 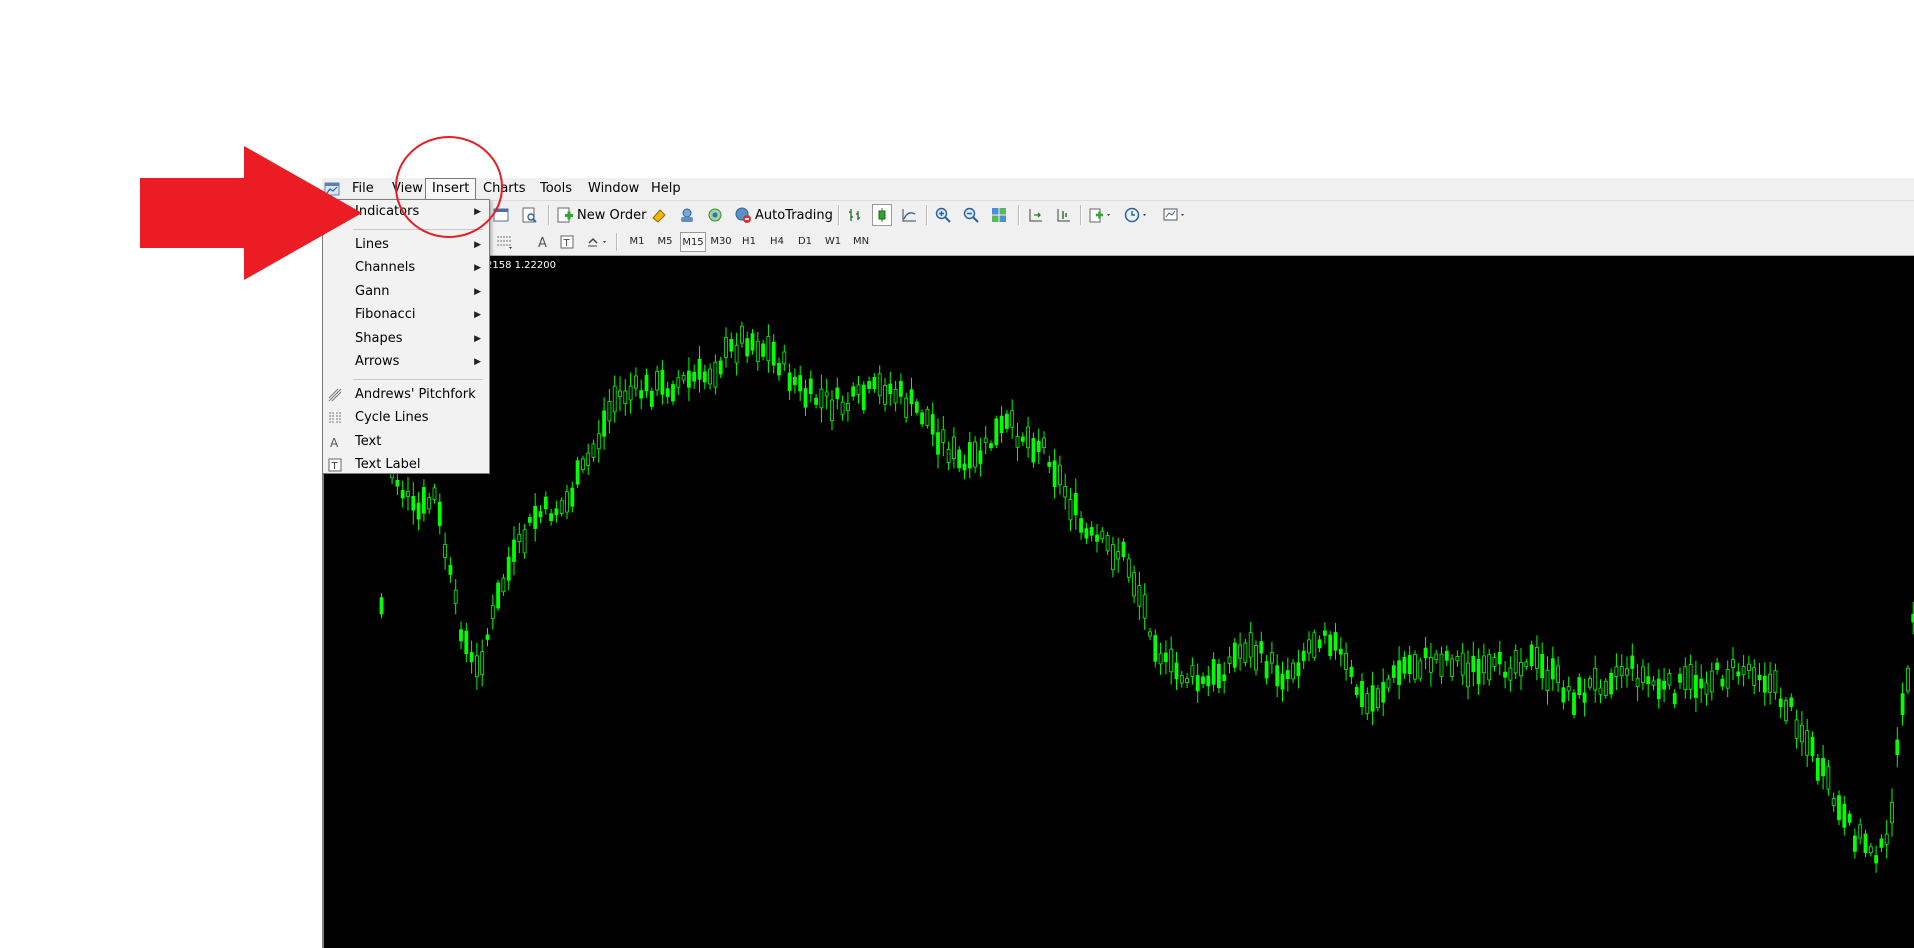 I want to click on text-icon: A, so click(x=334, y=443).